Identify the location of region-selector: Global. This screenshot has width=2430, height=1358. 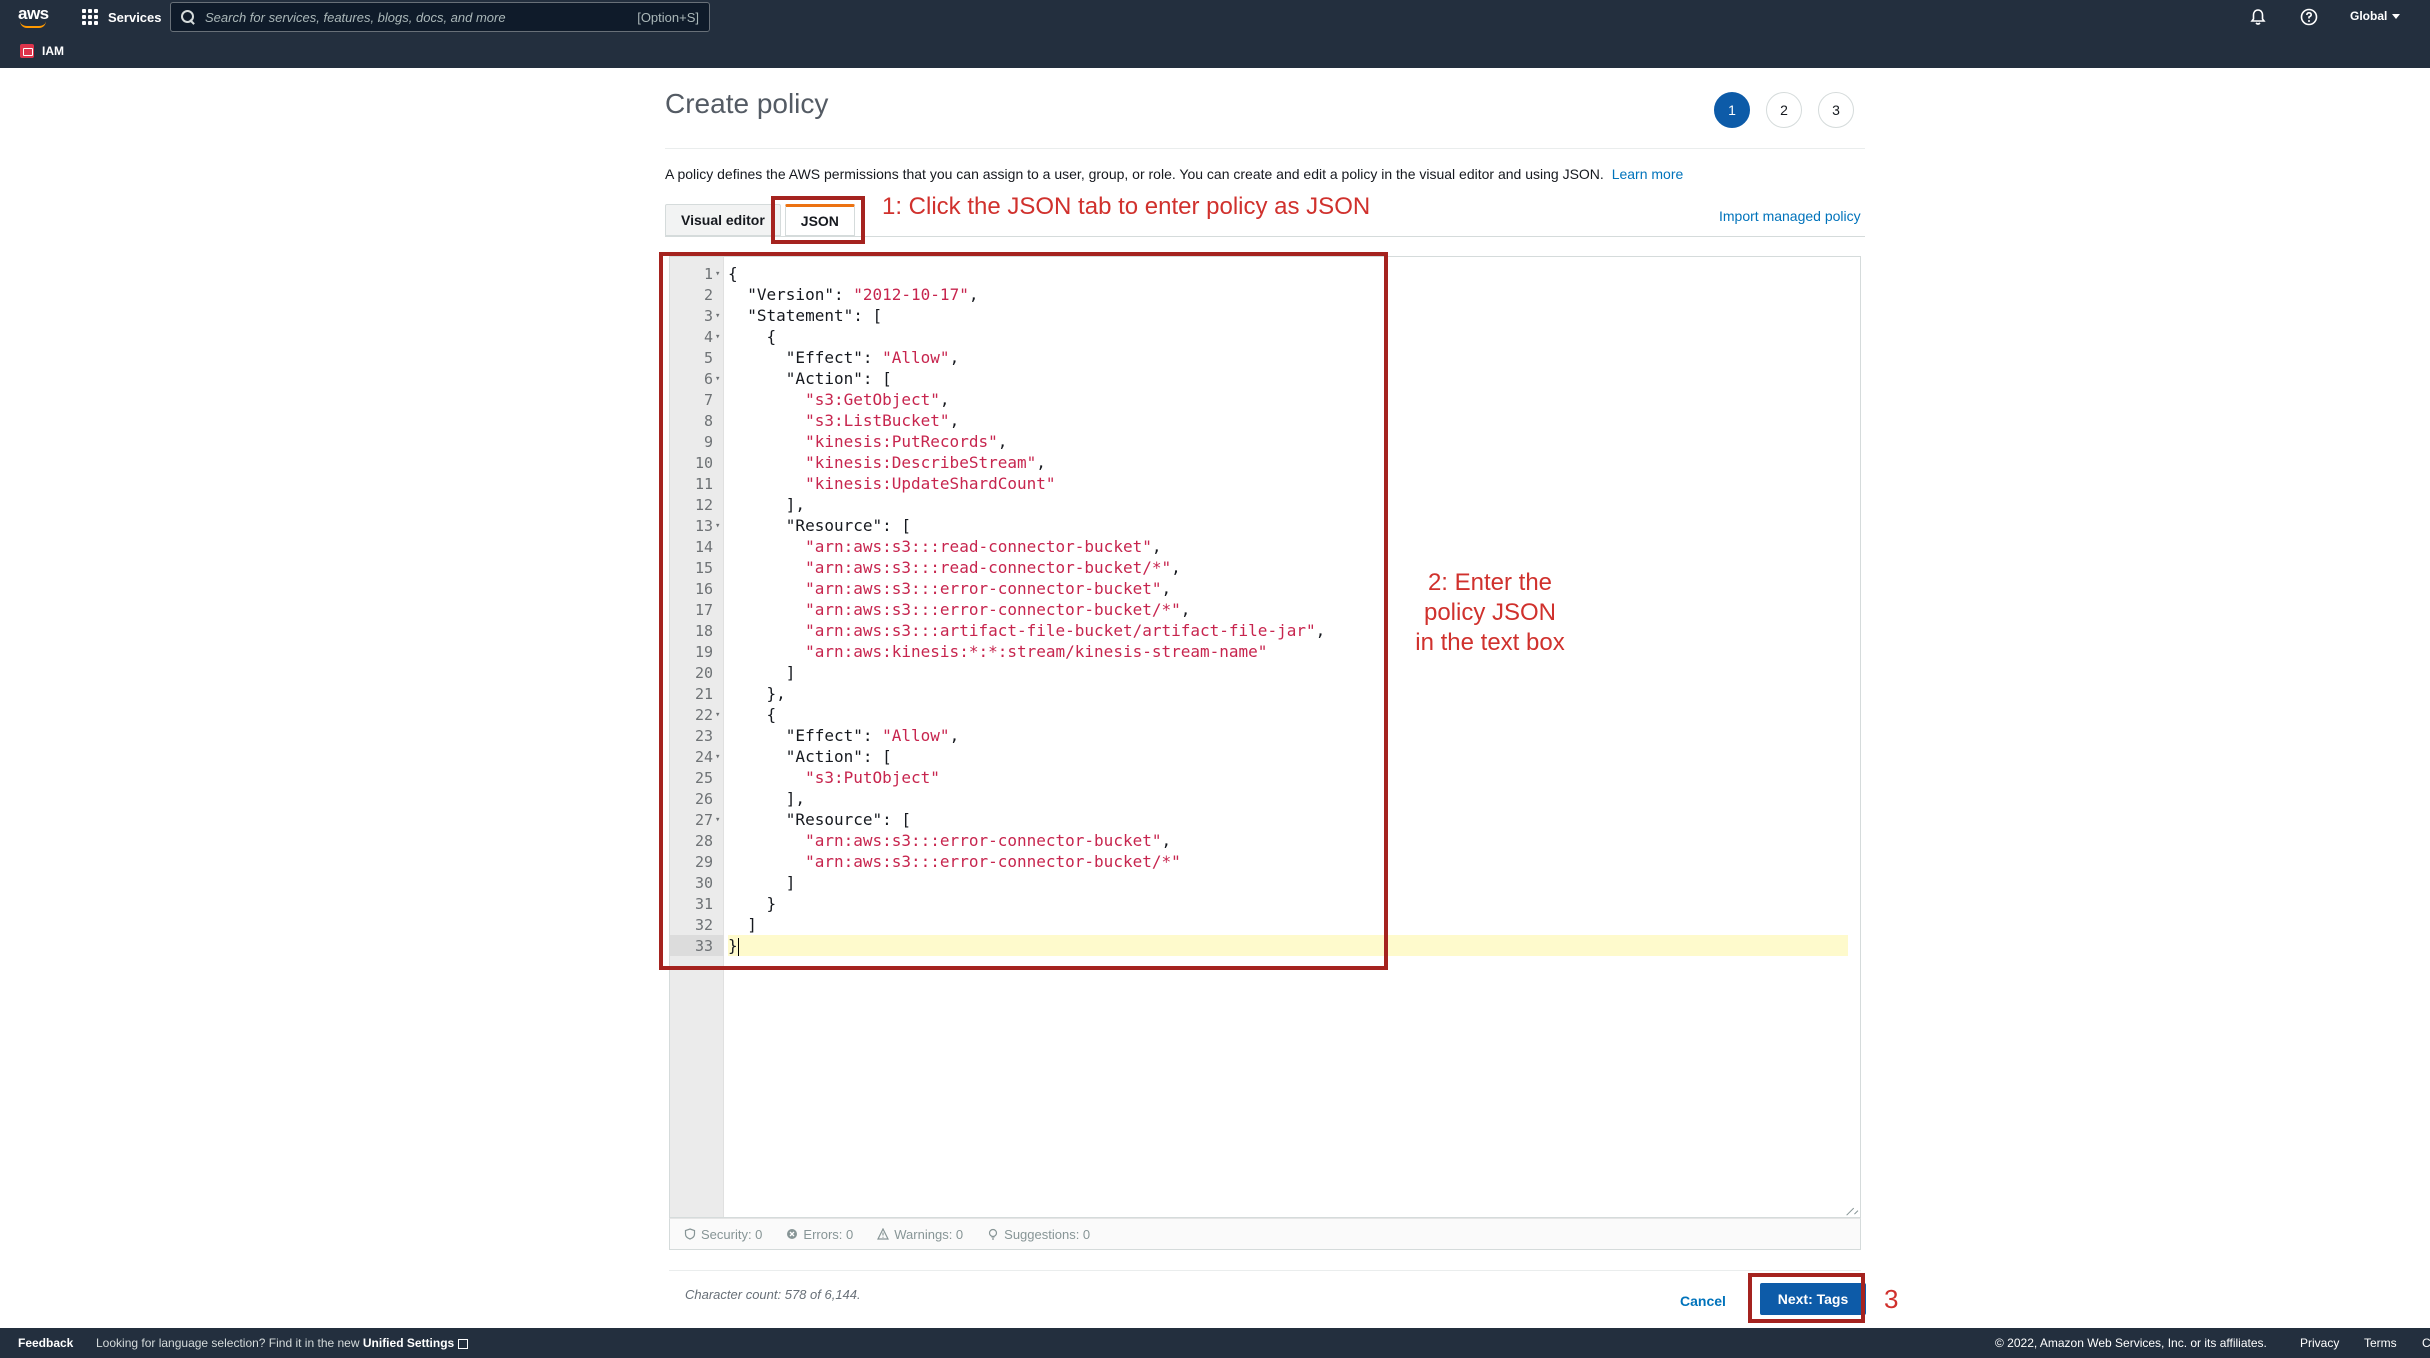
(2375, 16).